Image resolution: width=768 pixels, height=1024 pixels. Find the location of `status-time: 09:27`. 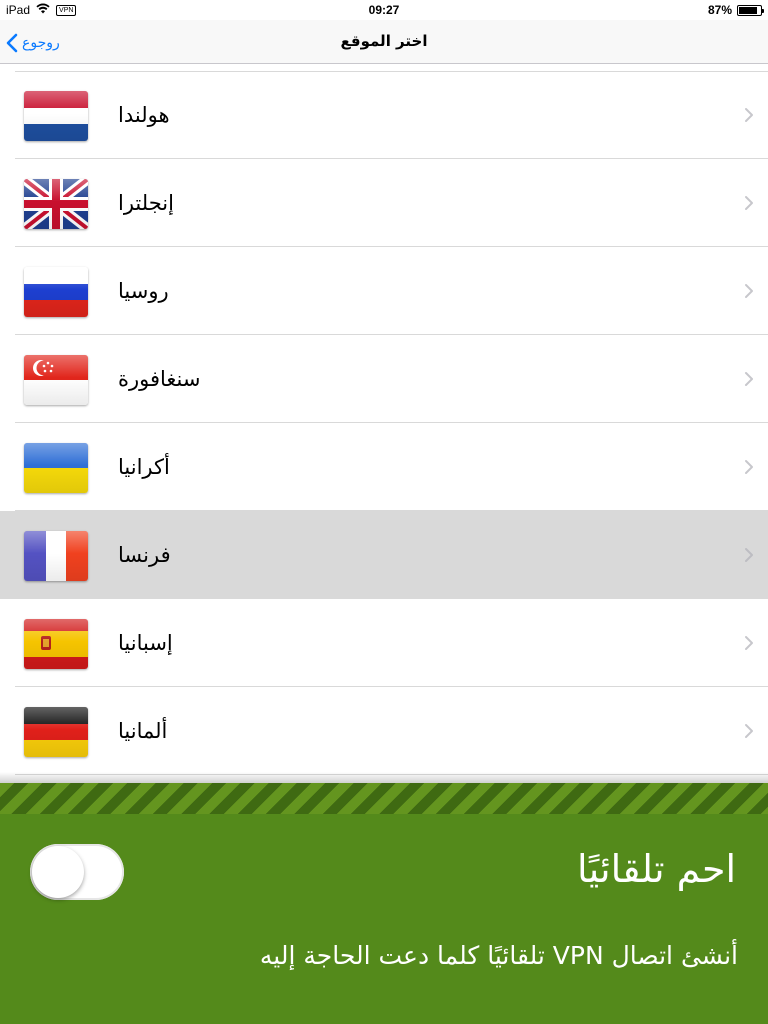

status-time: 09:27 is located at coordinates (384, 10).